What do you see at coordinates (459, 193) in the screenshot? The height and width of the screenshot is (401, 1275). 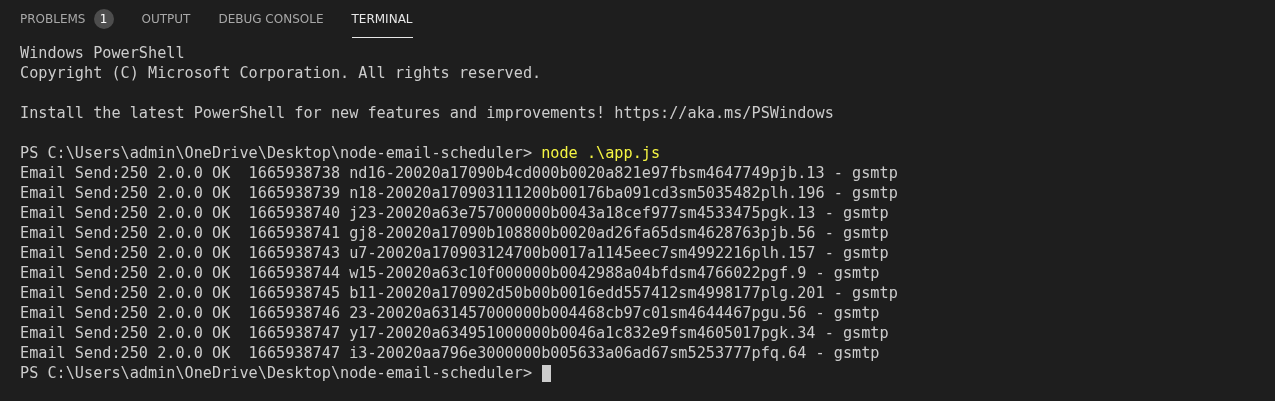 I see `terminal-line: Email Send:250 2.0.0 OK 1665938739 n18-20020a170903111200b00176ba091cd3sm5035482plh.196 - gsmtp` at bounding box center [459, 193].